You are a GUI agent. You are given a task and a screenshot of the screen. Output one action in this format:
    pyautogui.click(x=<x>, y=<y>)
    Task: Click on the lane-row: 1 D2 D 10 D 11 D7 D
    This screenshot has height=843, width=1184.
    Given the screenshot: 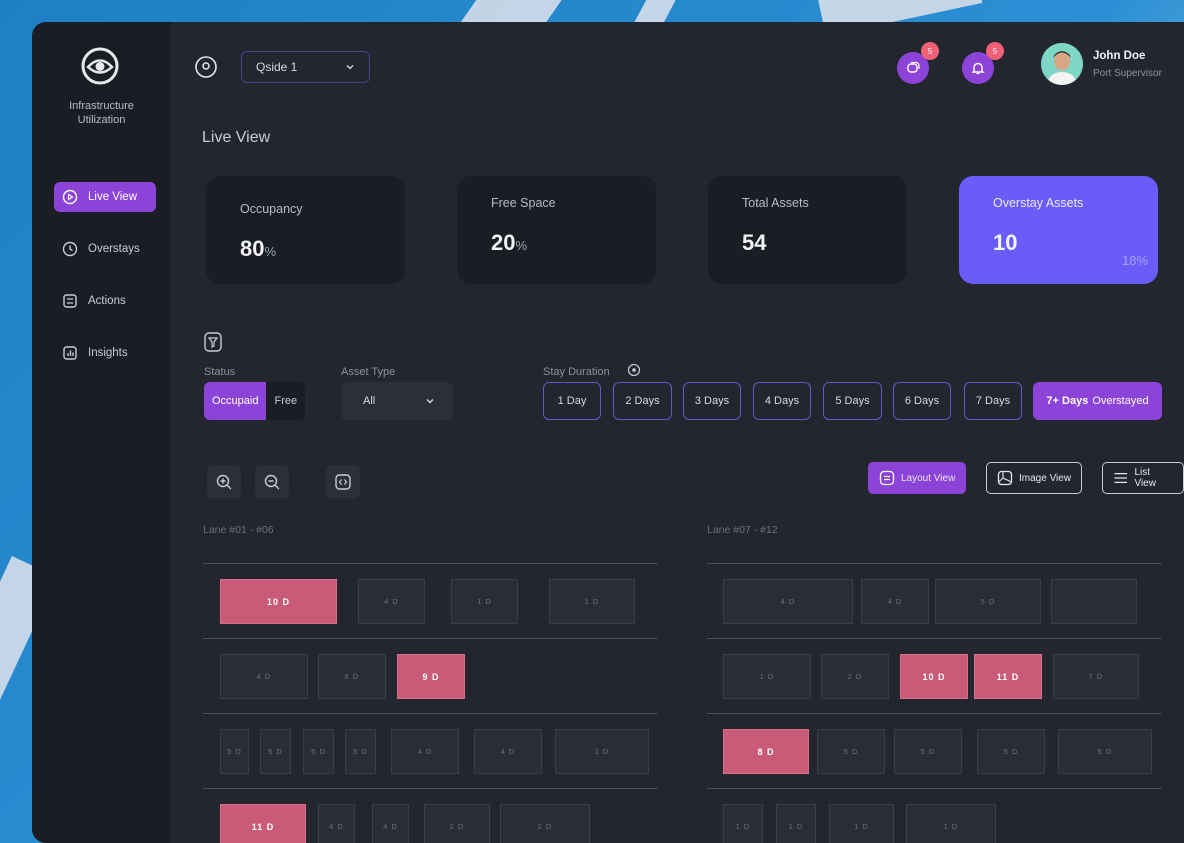 What is the action you would take?
    pyautogui.click(x=934, y=675)
    